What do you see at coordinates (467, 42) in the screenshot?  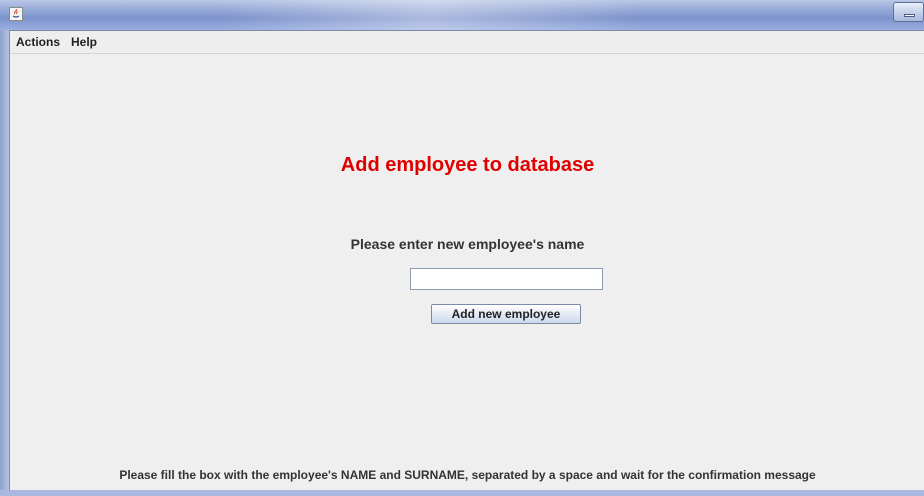 I see `menu-bar: Actions Help` at bounding box center [467, 42].